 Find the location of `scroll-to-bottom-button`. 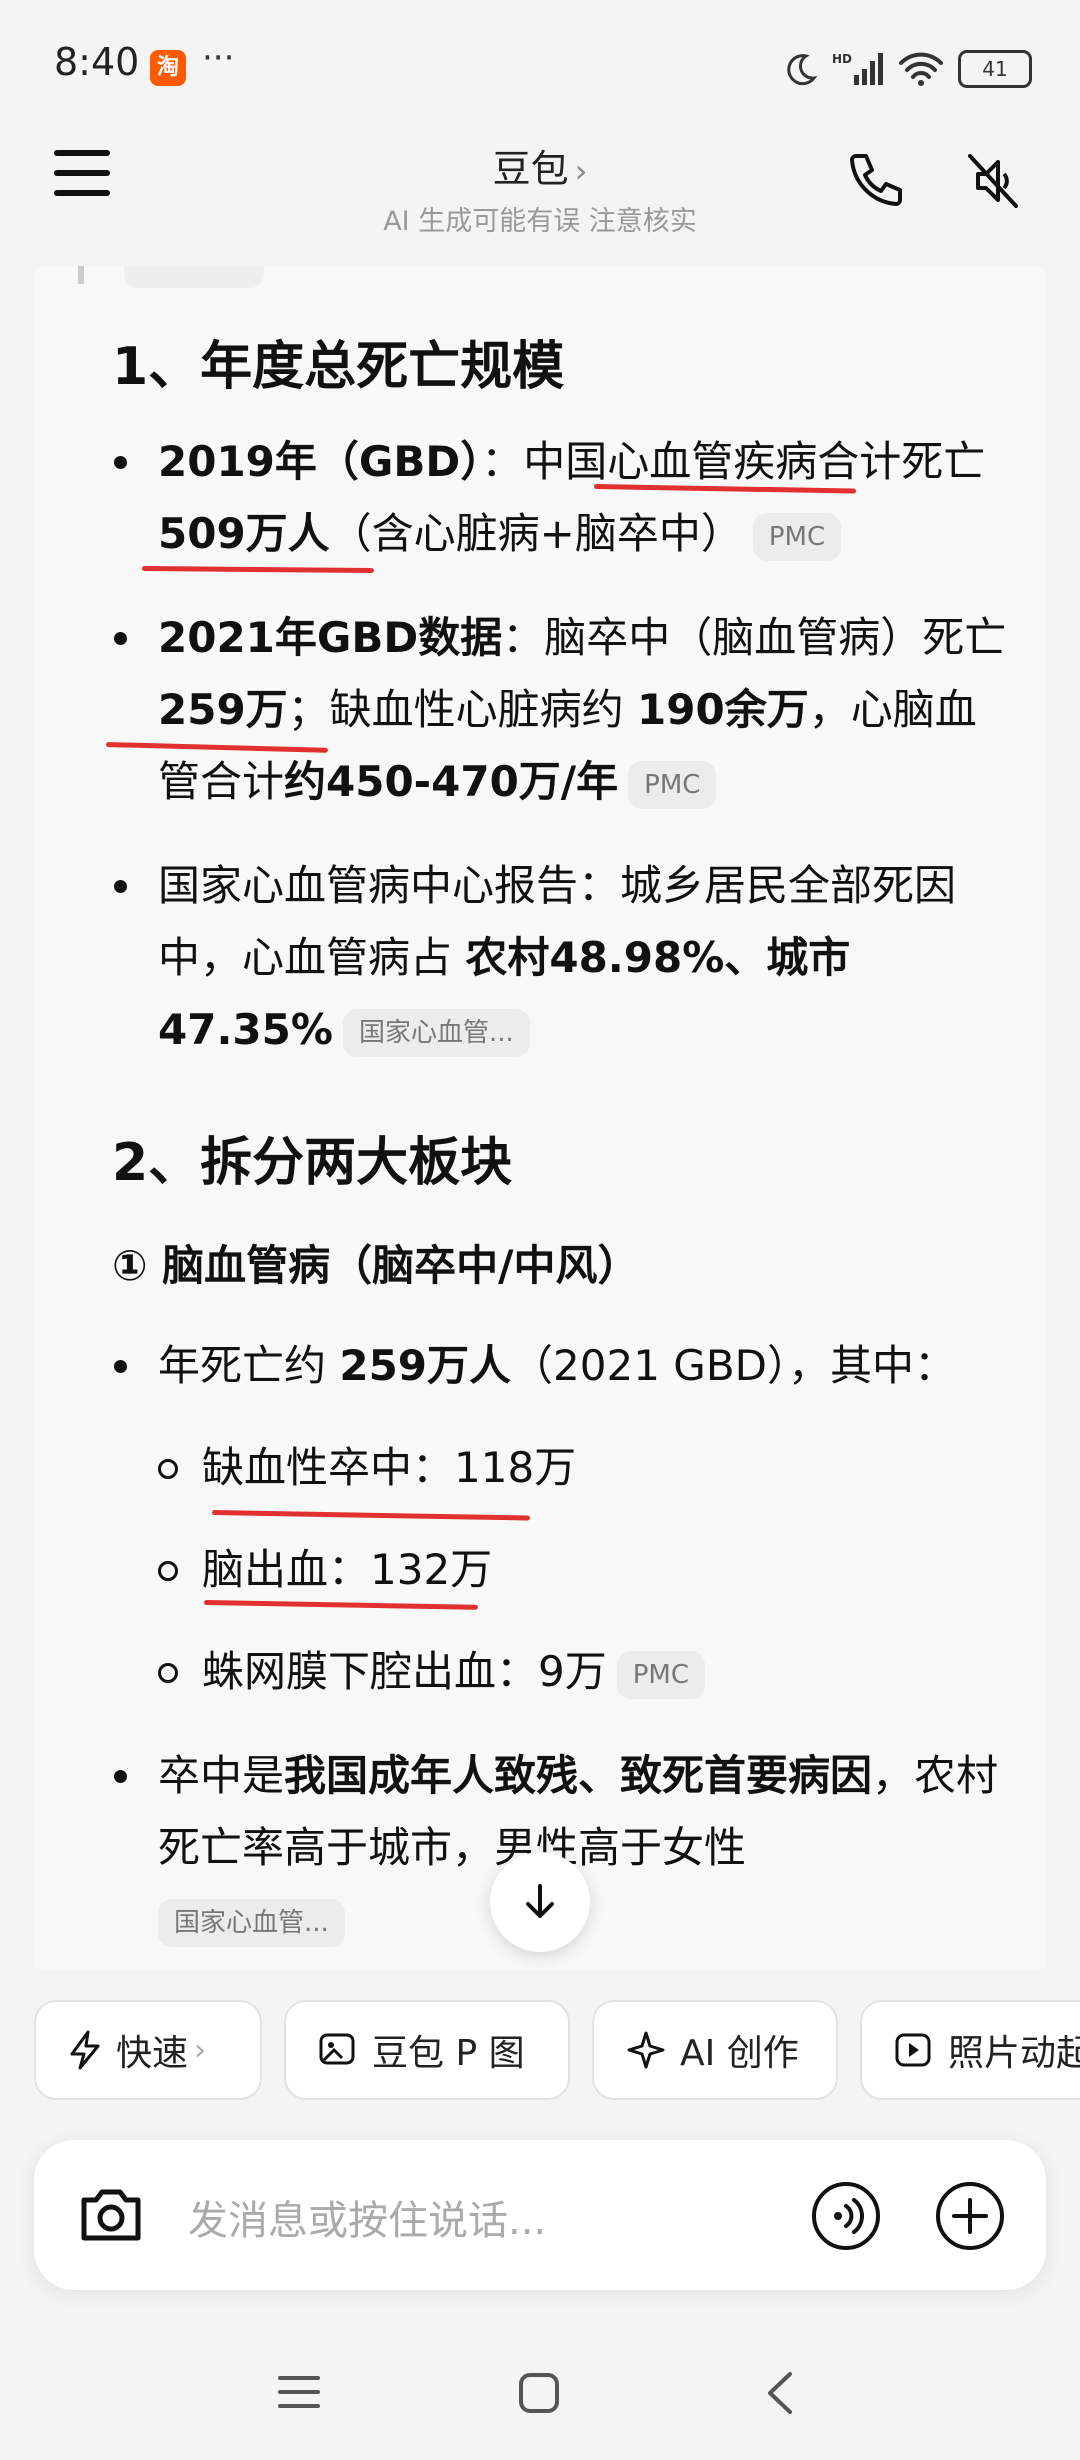

scroll-to-bottom-button is located at coordinates (540, 1902).